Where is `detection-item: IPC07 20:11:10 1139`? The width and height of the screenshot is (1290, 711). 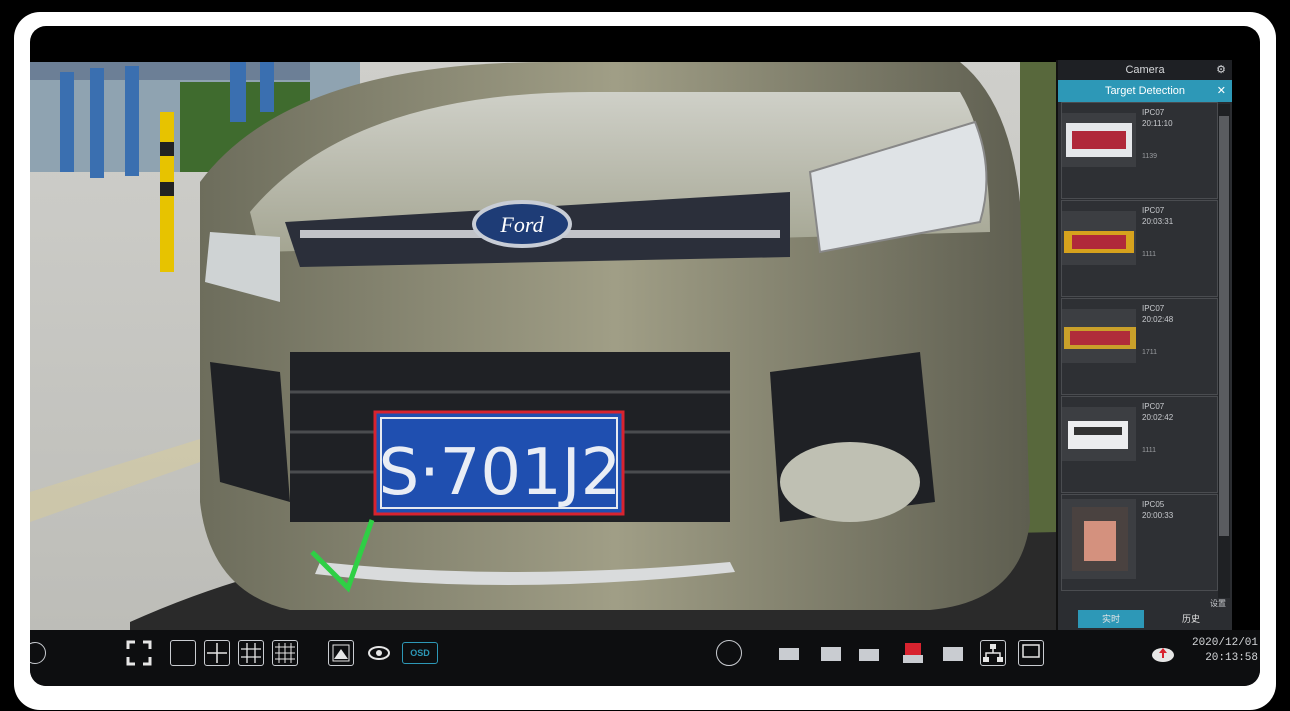 detection-item: IPC07 20:11:10 1139 is located at coordinates (1139, 150).